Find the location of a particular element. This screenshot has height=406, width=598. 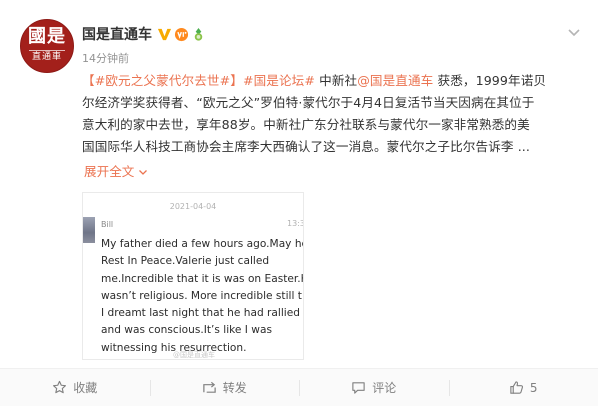

star-icon is located at coordinates (60, 387).